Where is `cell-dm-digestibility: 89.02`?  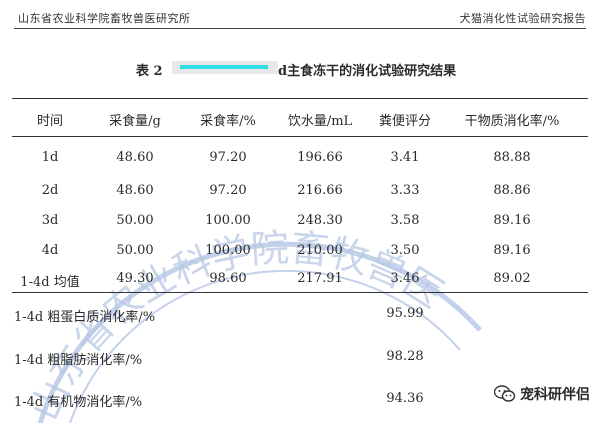
cell-dm-digestibility: 89.02 is located at coordinates (512, 278).